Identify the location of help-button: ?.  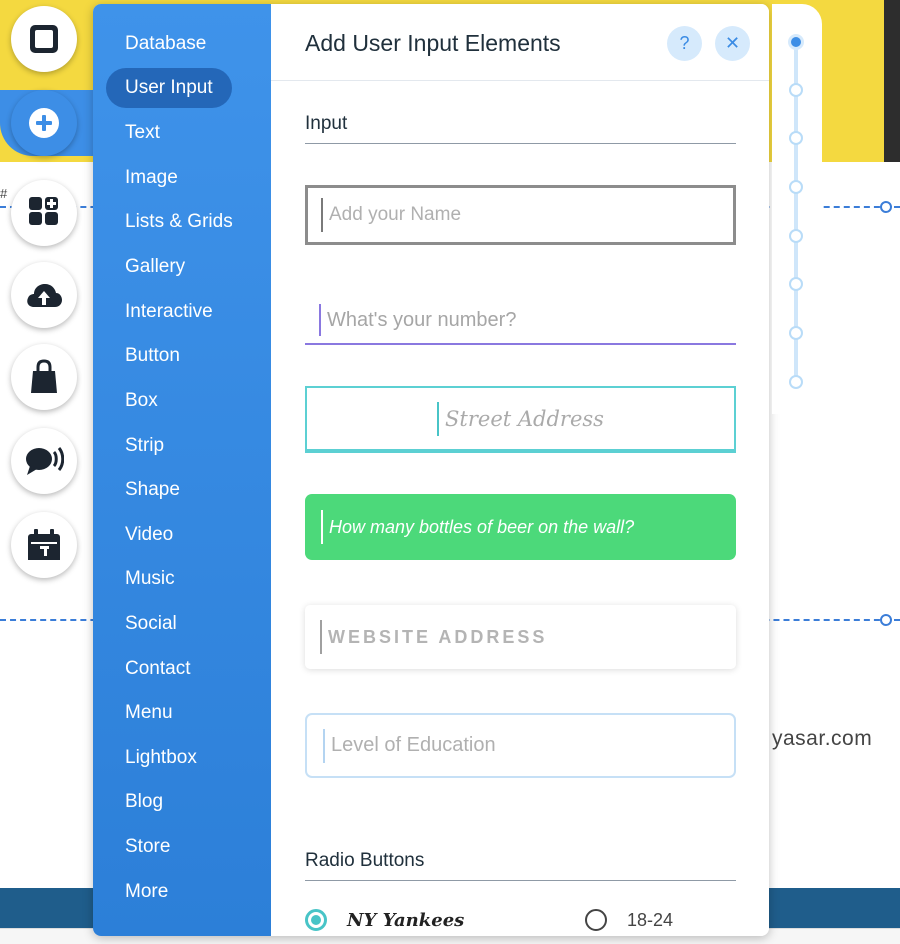
(684, 43).